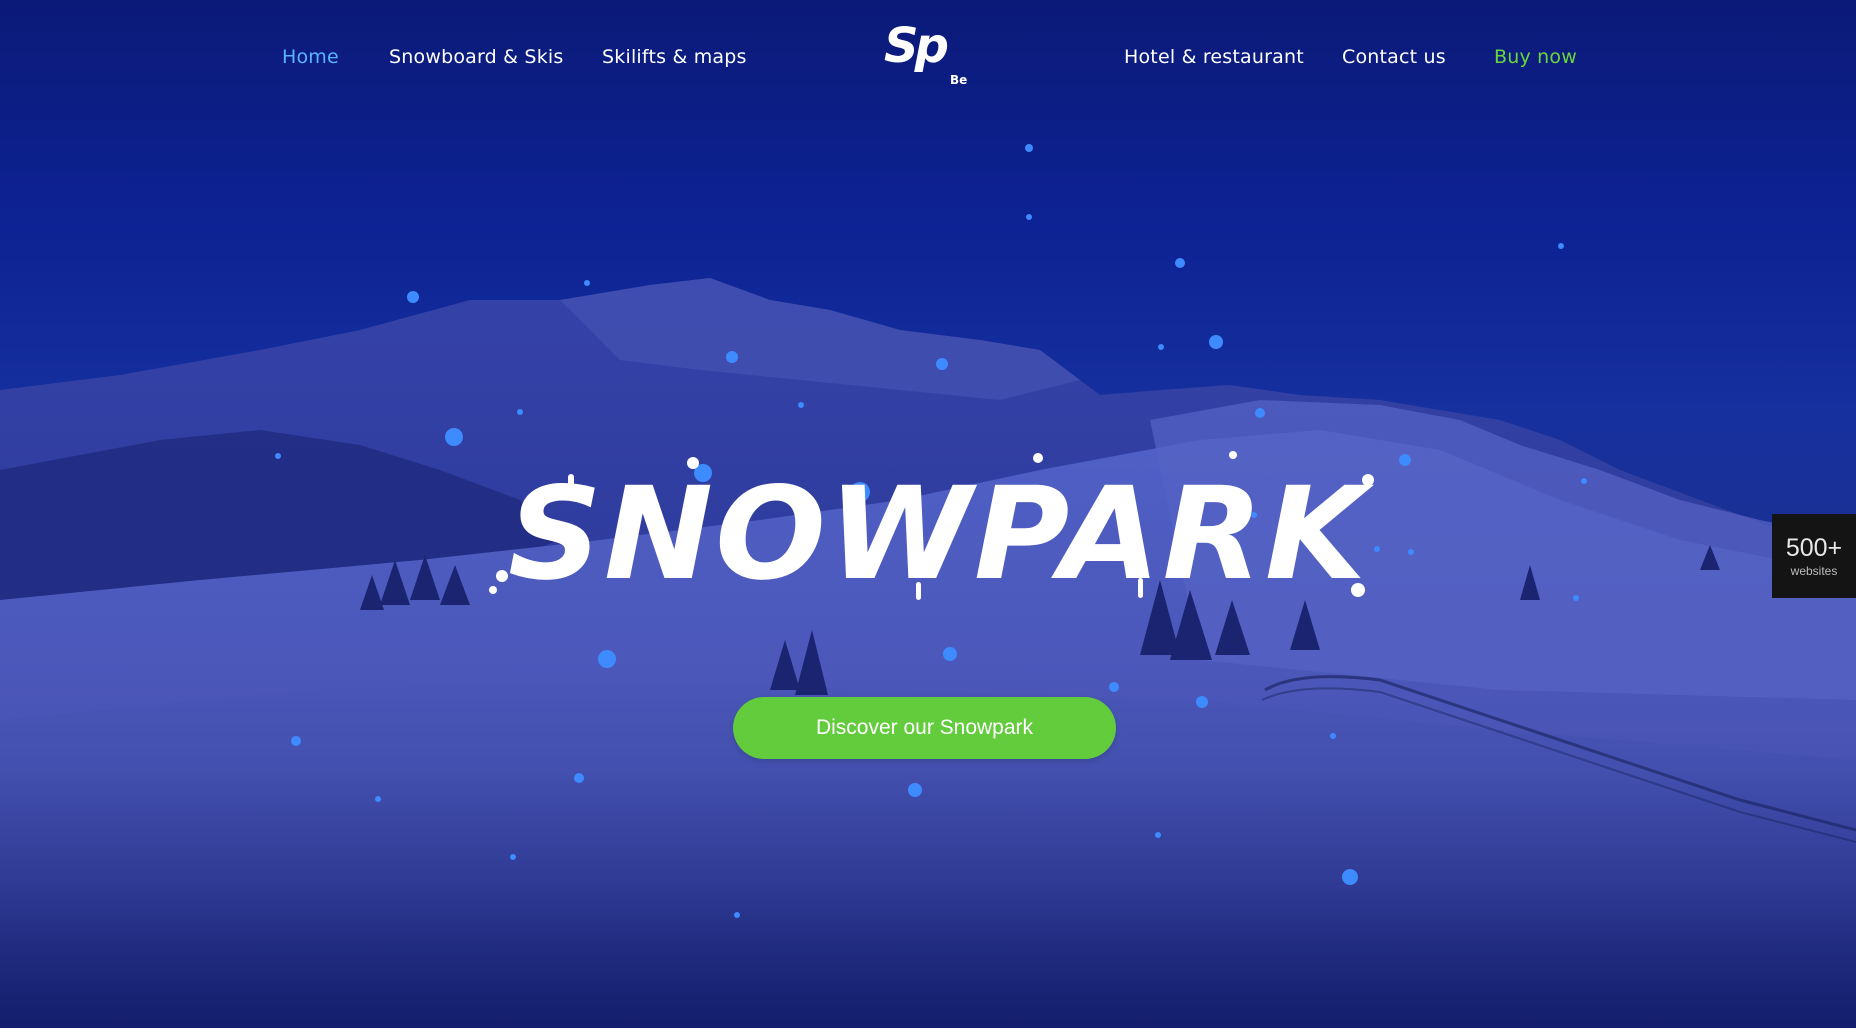  Describe the element at coordinates (959, 80) in the screenshot. I see `logo-sub: Be` at that location.